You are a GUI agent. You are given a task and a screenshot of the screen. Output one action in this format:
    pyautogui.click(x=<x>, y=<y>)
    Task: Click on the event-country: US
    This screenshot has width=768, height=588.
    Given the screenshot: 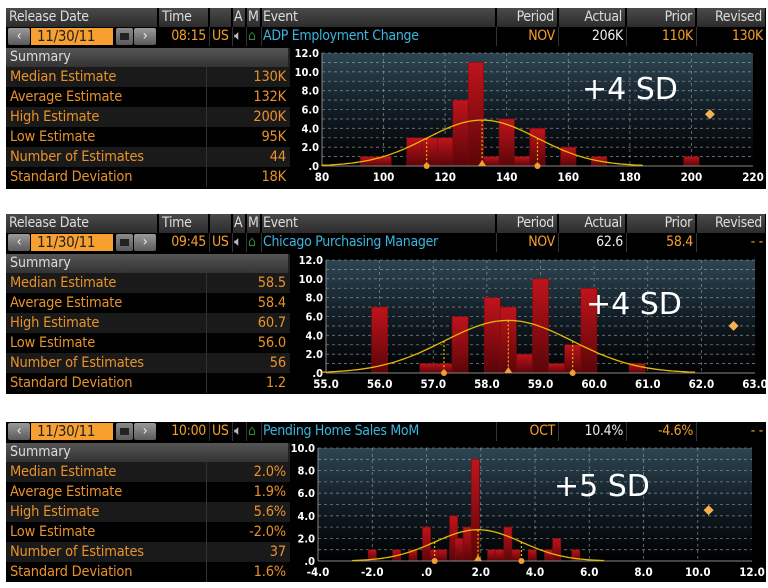 What is the action you would take?
    pyautogui.click(x=221, y=431)
    